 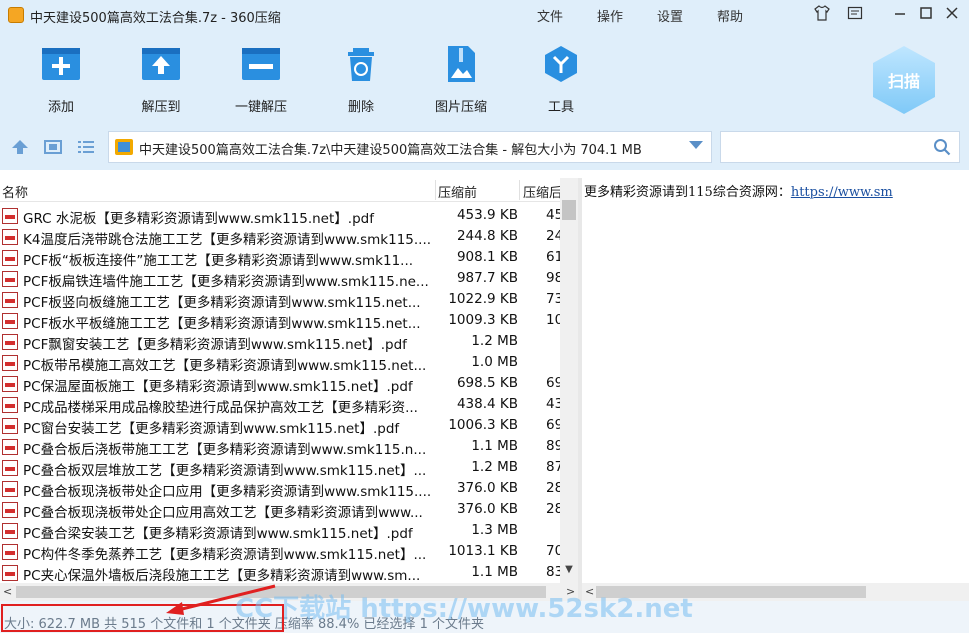 What do you see at coordinates (842, 192) in the screenshot?
I see `preview-link: https://www.sm` at bounding box center [842, 192].